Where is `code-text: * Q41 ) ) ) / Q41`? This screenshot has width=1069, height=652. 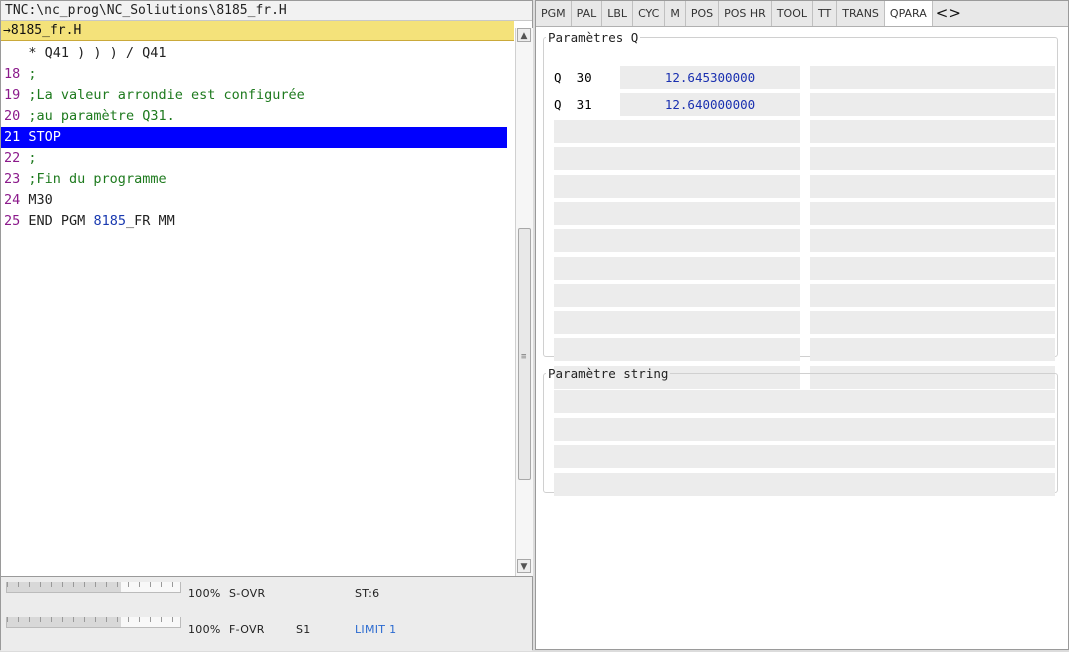 code-text: * Q41 ) ) ) / Q41 is located at coordinates (85, 53).